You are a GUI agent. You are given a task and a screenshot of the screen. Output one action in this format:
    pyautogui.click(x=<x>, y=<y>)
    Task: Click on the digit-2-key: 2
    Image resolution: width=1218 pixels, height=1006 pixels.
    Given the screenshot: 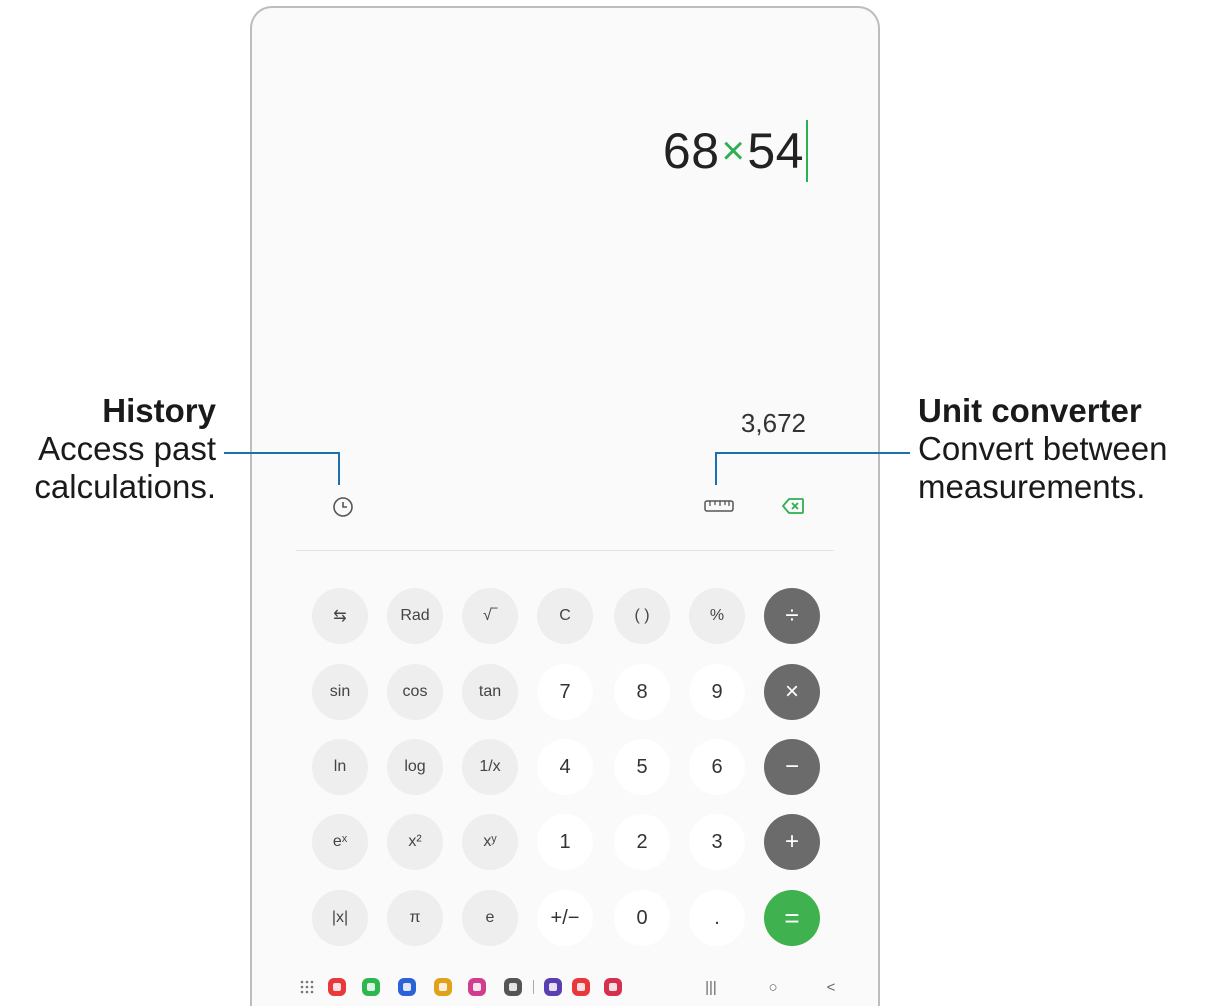 What is the action you would take?
    pyautogui.click(x=642, y=842)
    